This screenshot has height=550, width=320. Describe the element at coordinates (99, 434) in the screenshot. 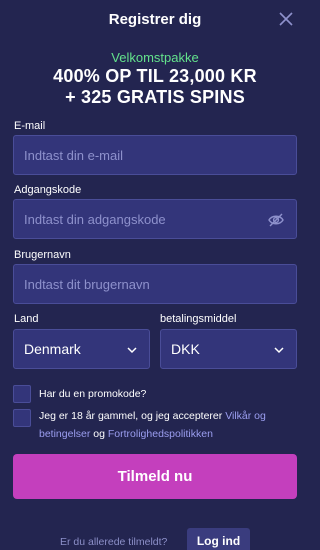

I see `terms-text-and: og` at that location.